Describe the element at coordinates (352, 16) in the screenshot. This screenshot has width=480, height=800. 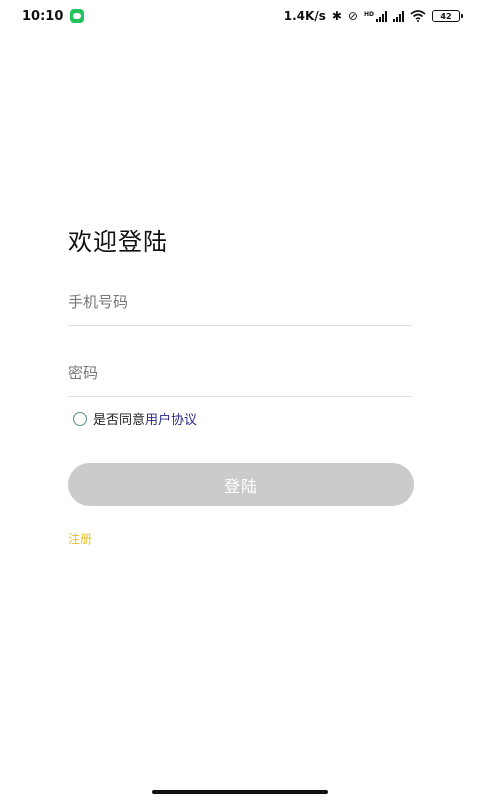
I see `mute-icon: ⊘` at that location.